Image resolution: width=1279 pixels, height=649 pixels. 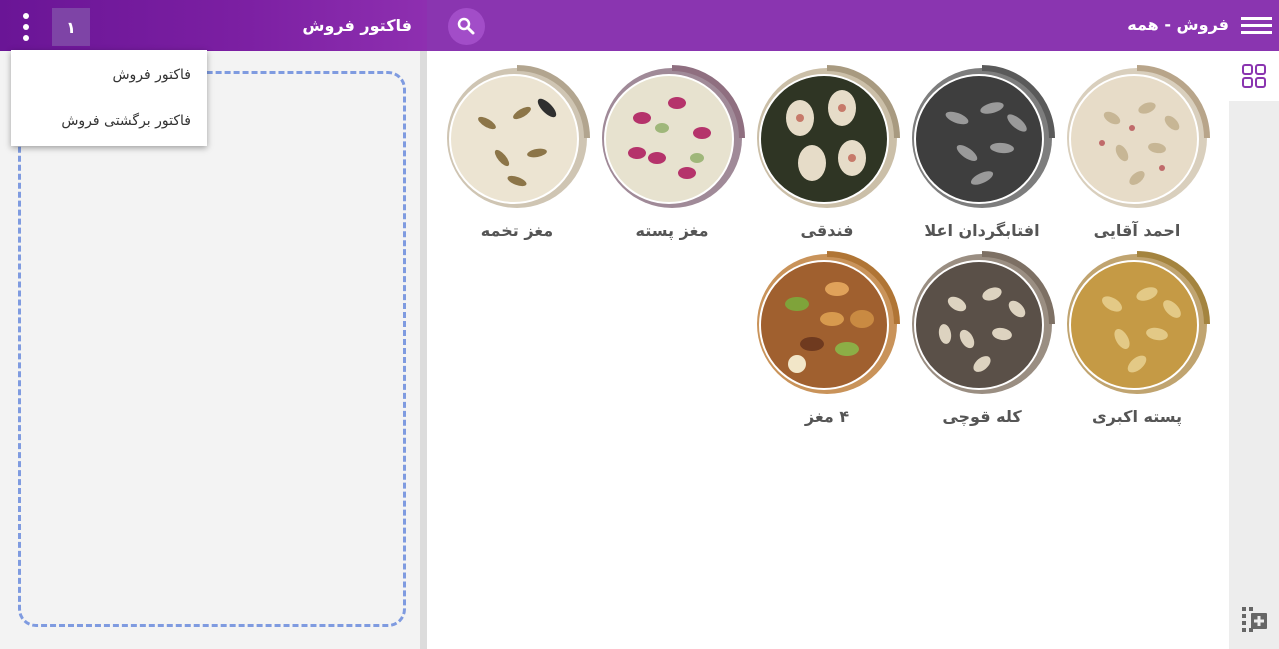 I want to click on product-name: احمد آقایی, so click(x=1137, y=230).